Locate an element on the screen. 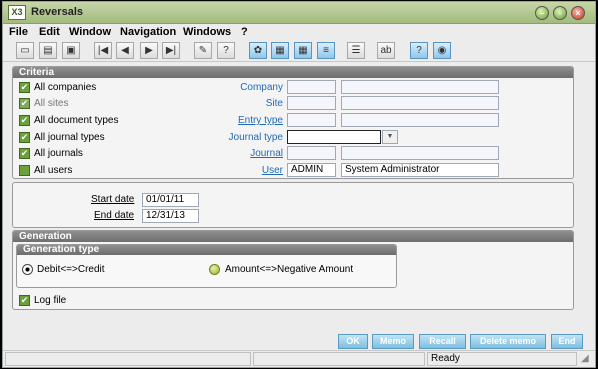  all-users-checkbox is located at coordinates (24, 170).